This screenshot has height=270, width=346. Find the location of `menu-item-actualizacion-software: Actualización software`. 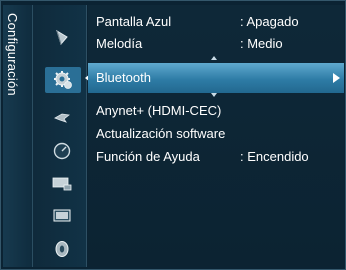

menu-item-actualizacion-software: Actualización software is located at coordinates (218, 134).